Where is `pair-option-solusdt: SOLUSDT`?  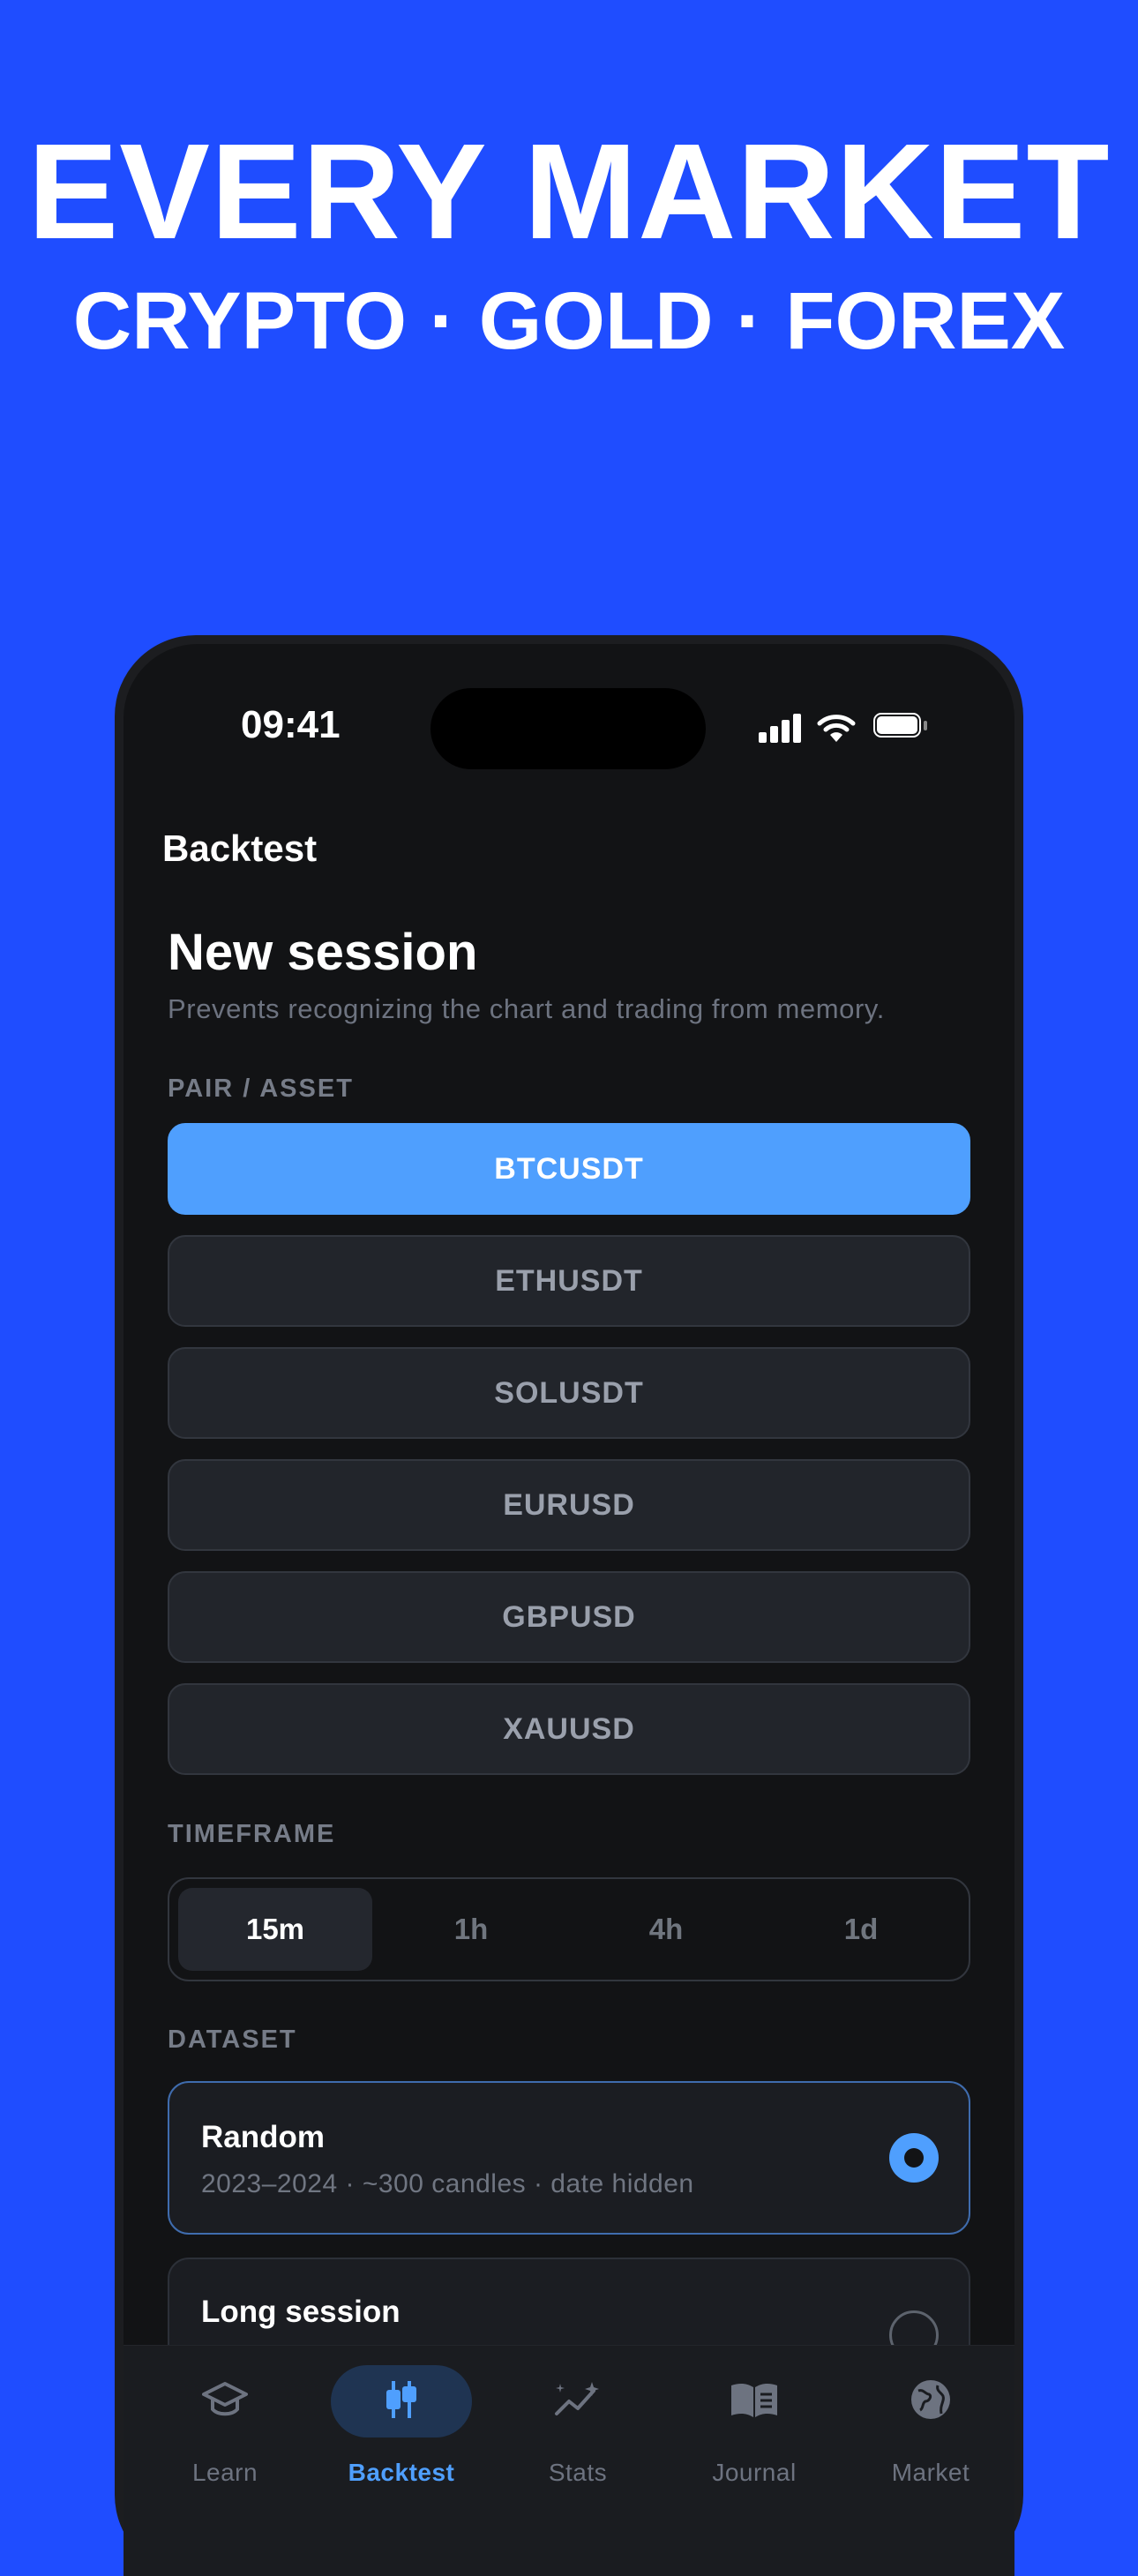
pair-option-solusdt: SOLUSDT is located at coordinates (569, 1393).